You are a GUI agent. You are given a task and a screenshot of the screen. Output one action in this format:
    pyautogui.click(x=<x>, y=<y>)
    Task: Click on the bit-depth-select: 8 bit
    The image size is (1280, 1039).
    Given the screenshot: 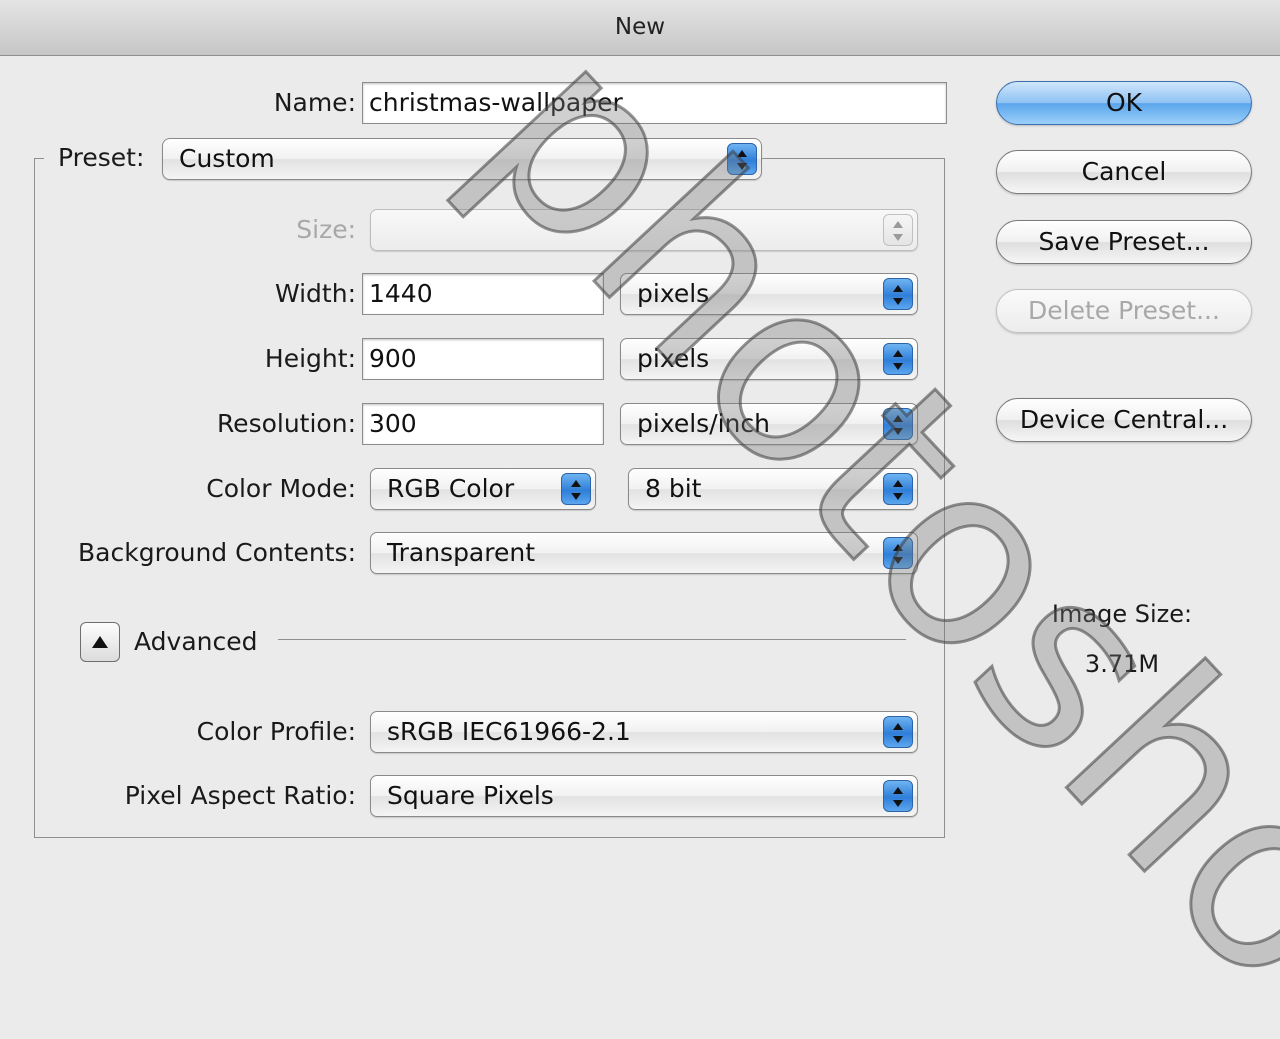 What is the action you would take?
    pyautogui.click(x=773, y=489)
    